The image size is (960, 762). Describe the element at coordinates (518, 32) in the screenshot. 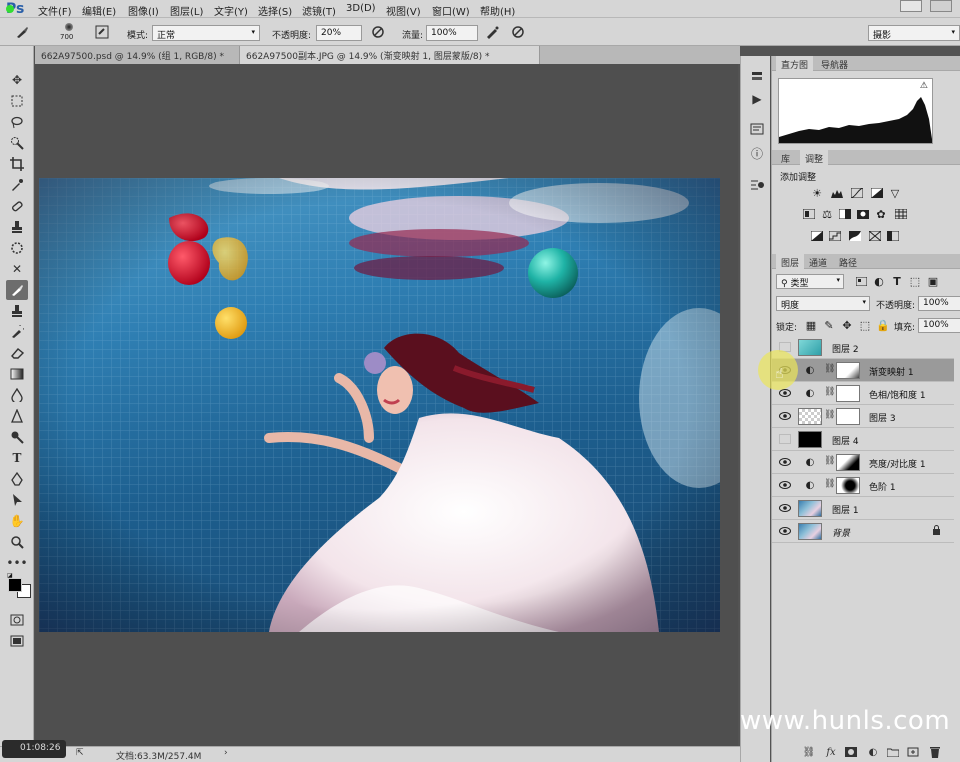

I see `pressure-size-icon` at that location.